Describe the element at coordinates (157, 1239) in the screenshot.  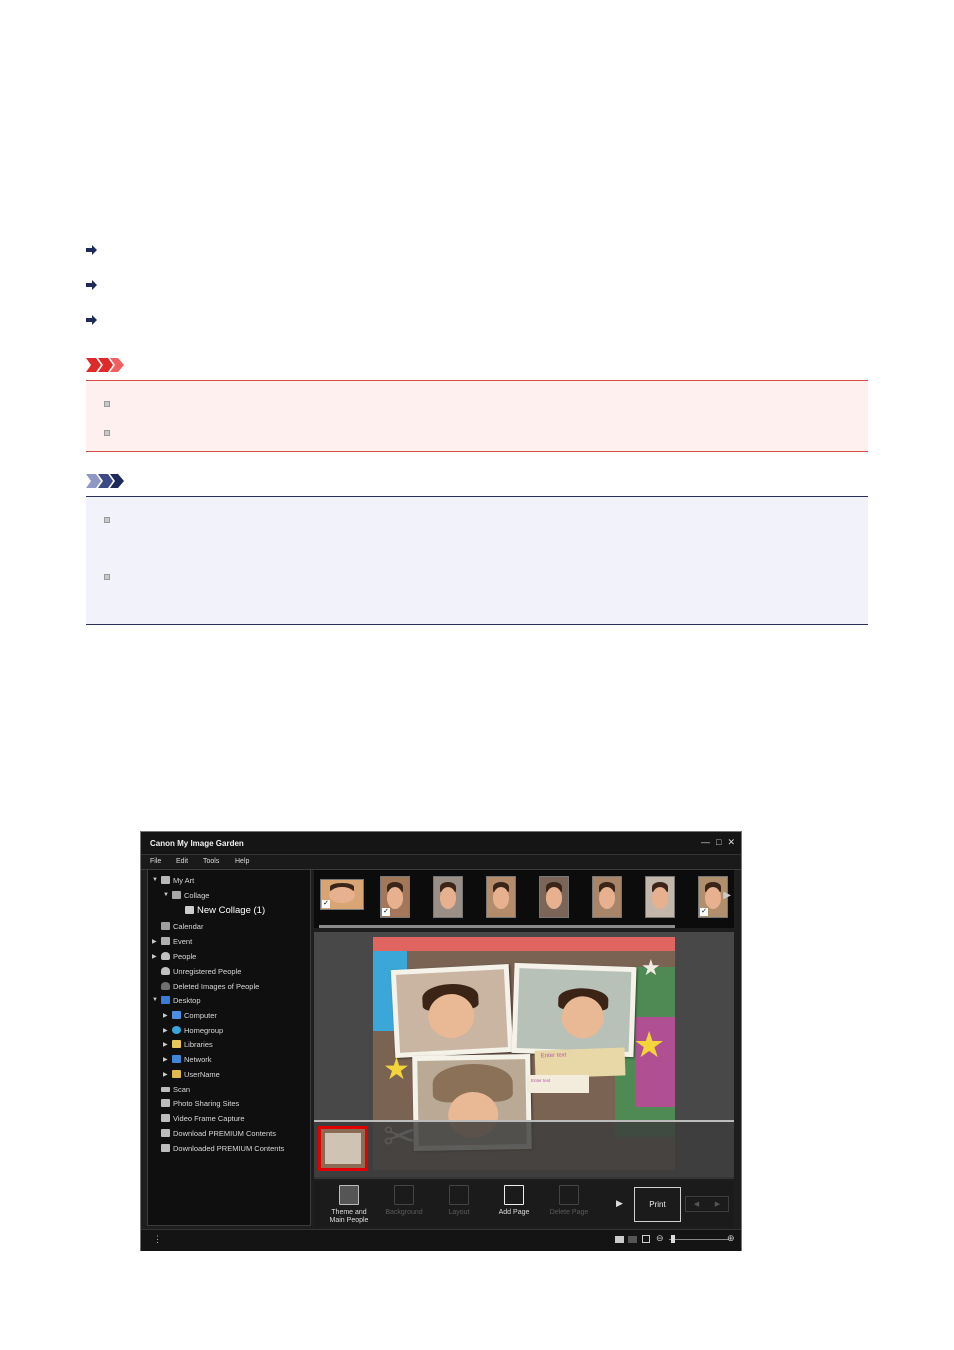
I see `info-icon: ⋮` at that location.